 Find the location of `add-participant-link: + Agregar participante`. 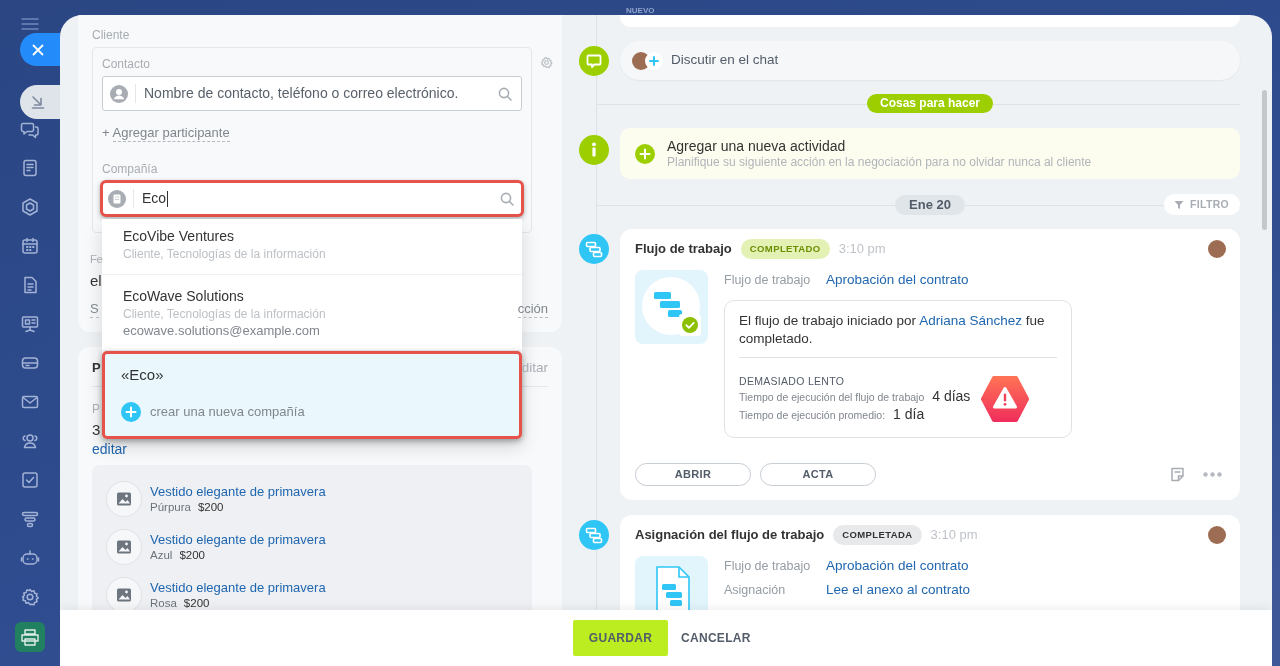

add-participant-link: + Agregar participante is located at coordinates (166, 133).